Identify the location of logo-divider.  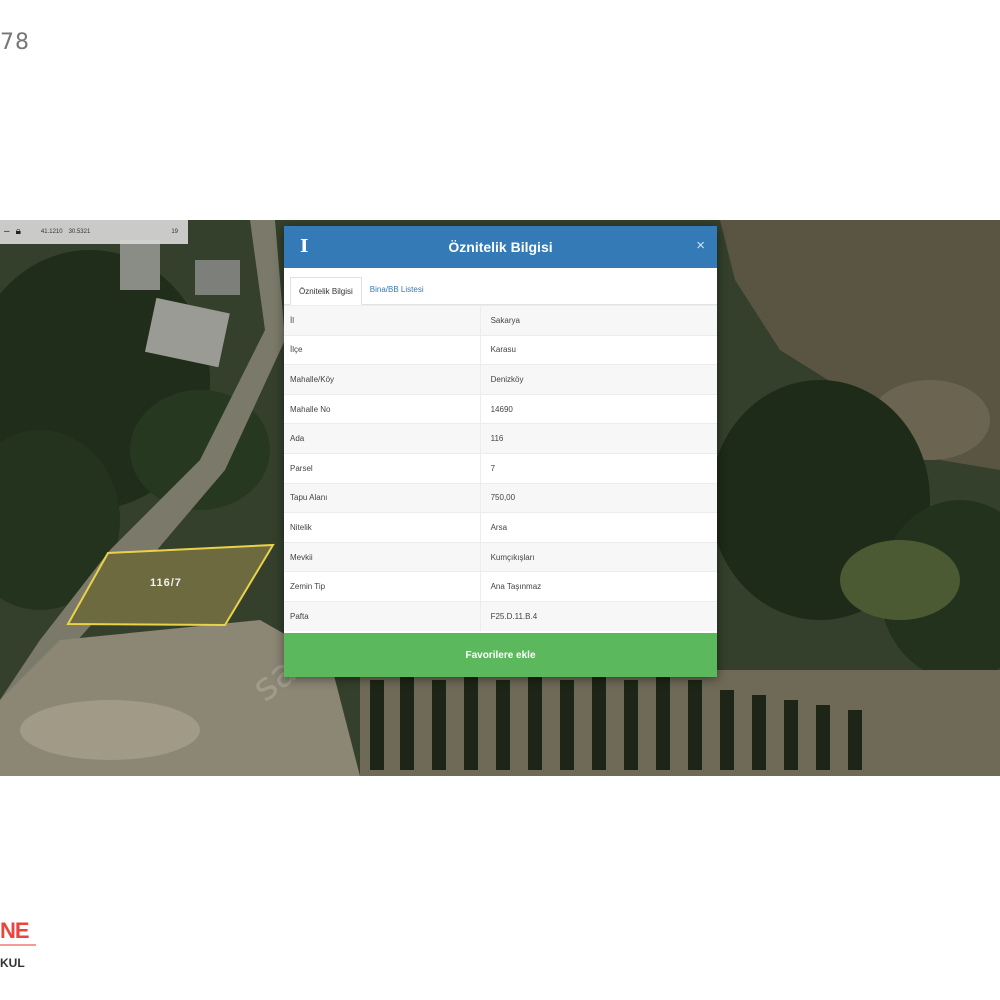
(18, 945).